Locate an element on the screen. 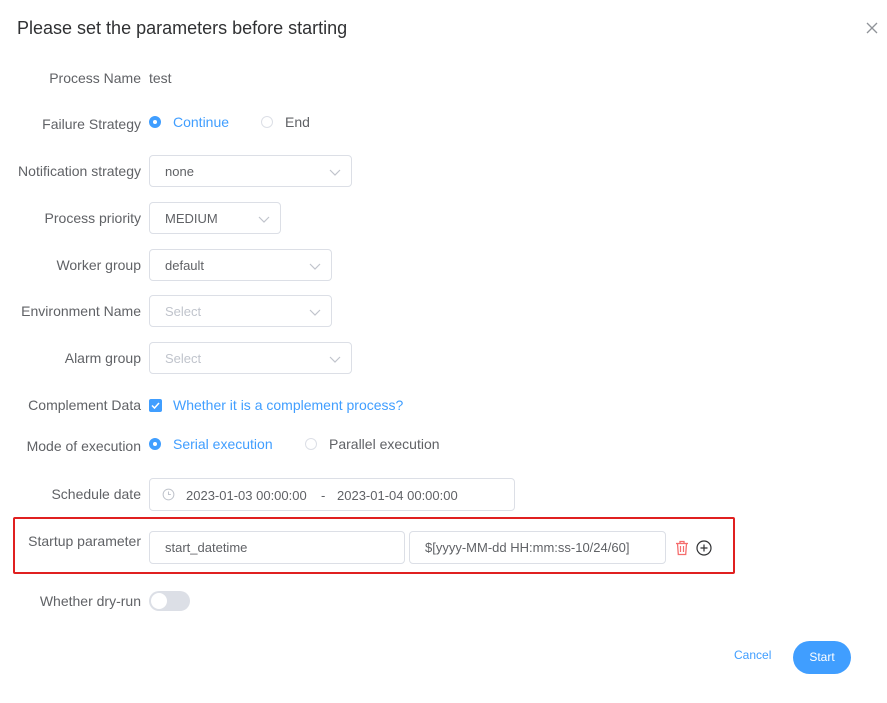  radio-label: Continue is located at coordinates (201, 122).